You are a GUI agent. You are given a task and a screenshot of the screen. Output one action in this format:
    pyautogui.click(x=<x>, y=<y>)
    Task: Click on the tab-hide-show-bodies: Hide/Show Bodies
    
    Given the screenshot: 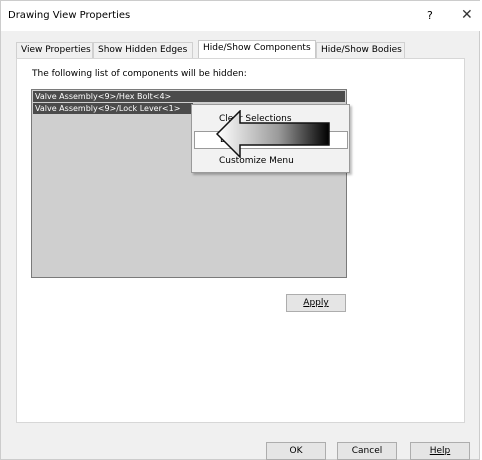 What is the action you would take?
    pyautogui.click(x=360, y=50)
    